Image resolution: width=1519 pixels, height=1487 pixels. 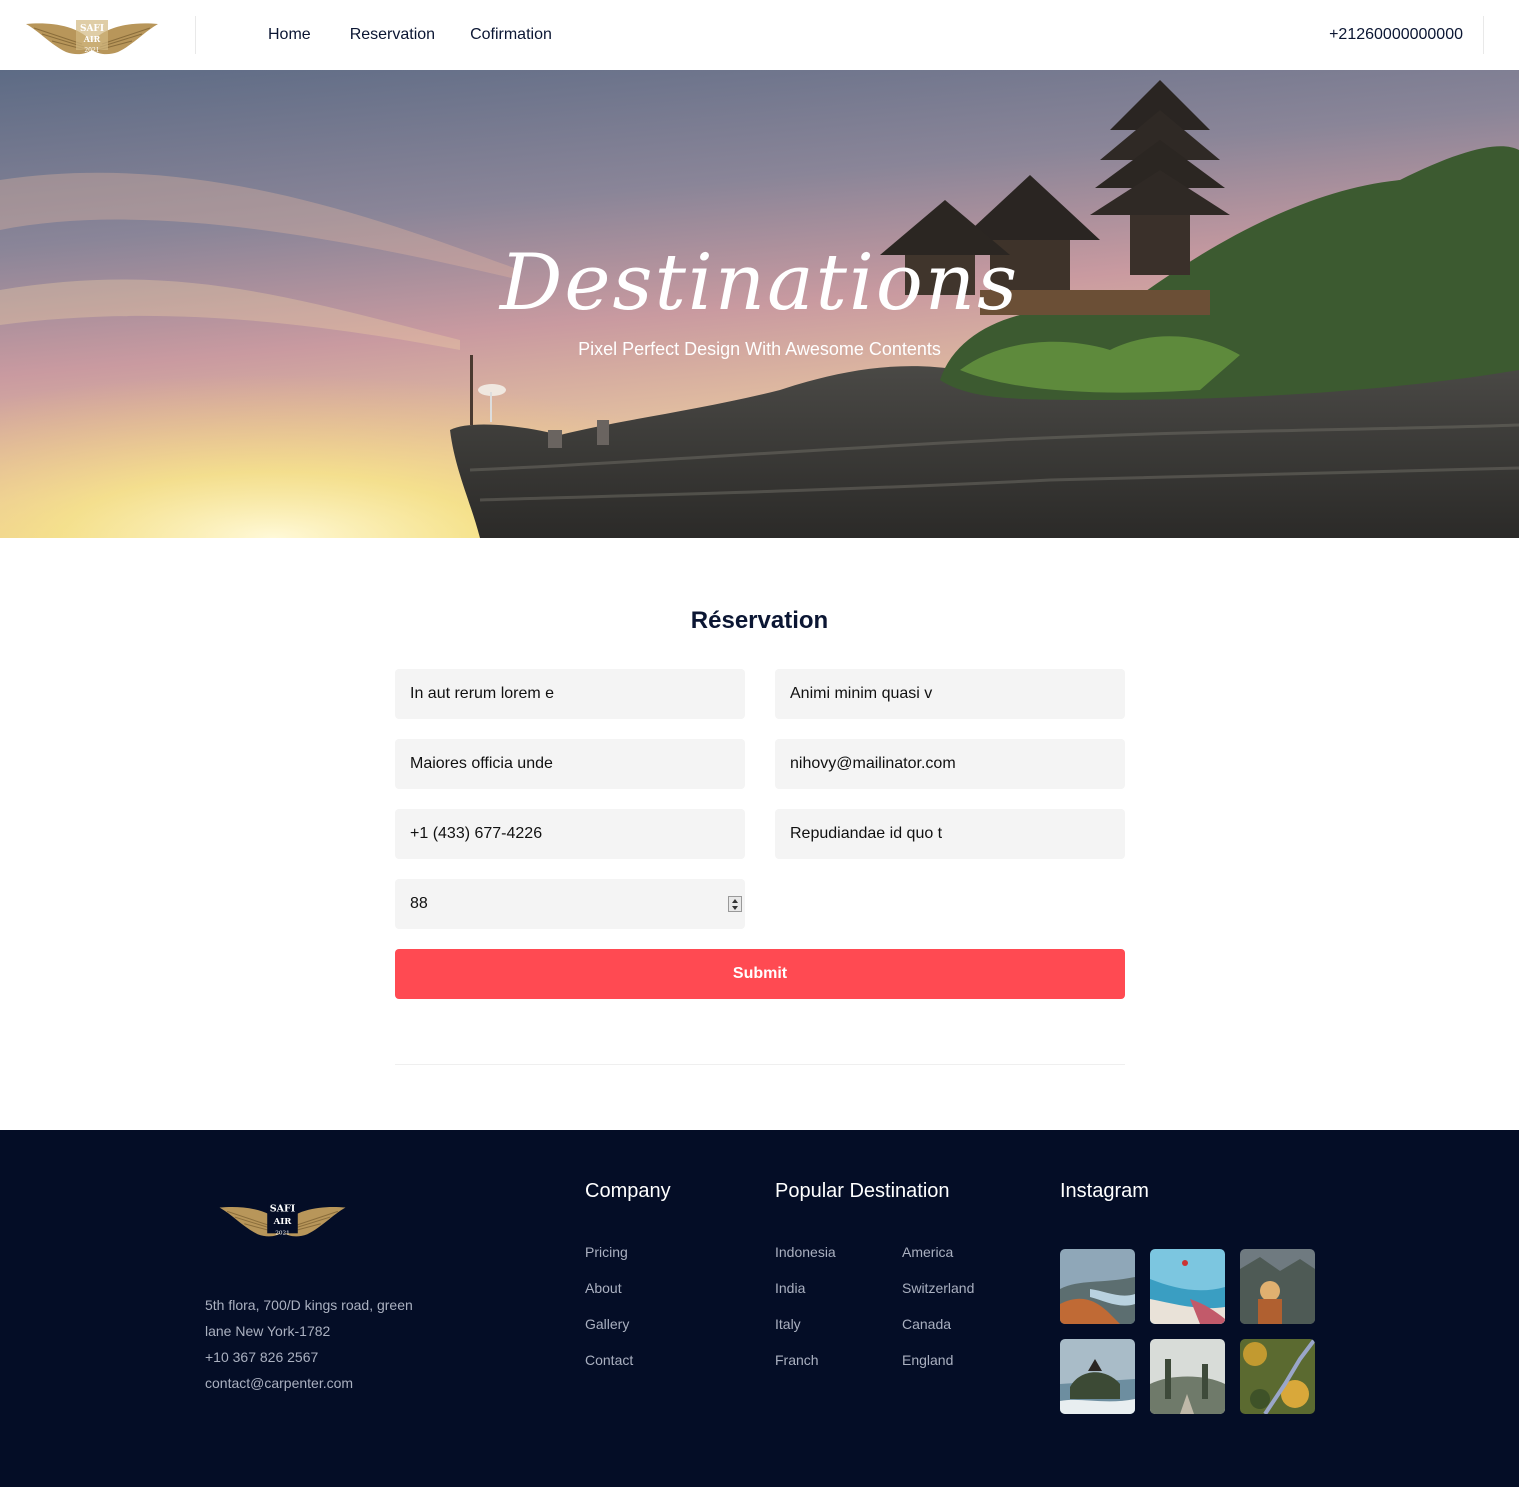 I want to click on footer-logo: SAFI AIR 2021, so click(x=282, y=1219).